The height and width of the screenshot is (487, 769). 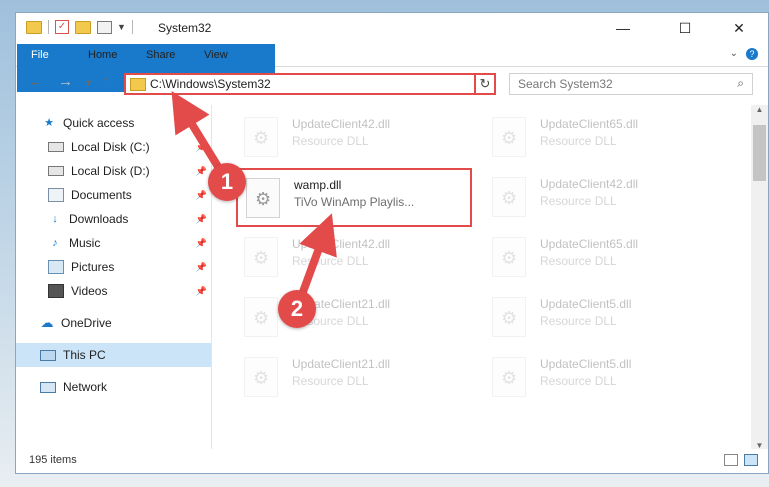 I want to click on step-2-badge: 2, so click(x=297, y=309).